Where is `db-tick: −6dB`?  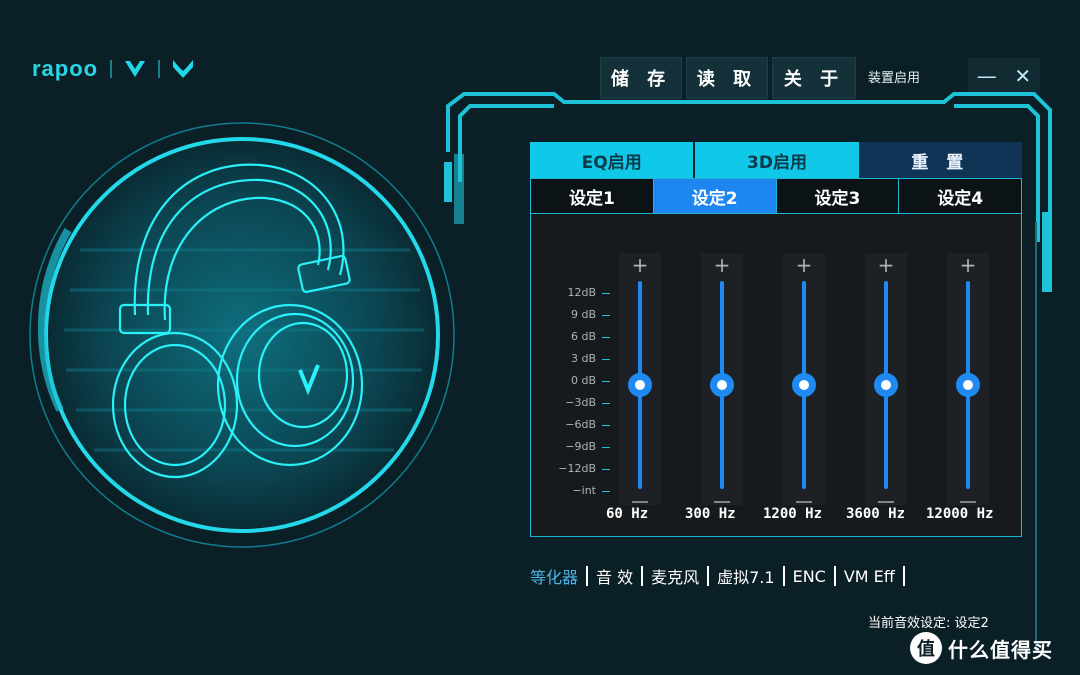
db-tick: −6dB is located at coordinates (583, 425).